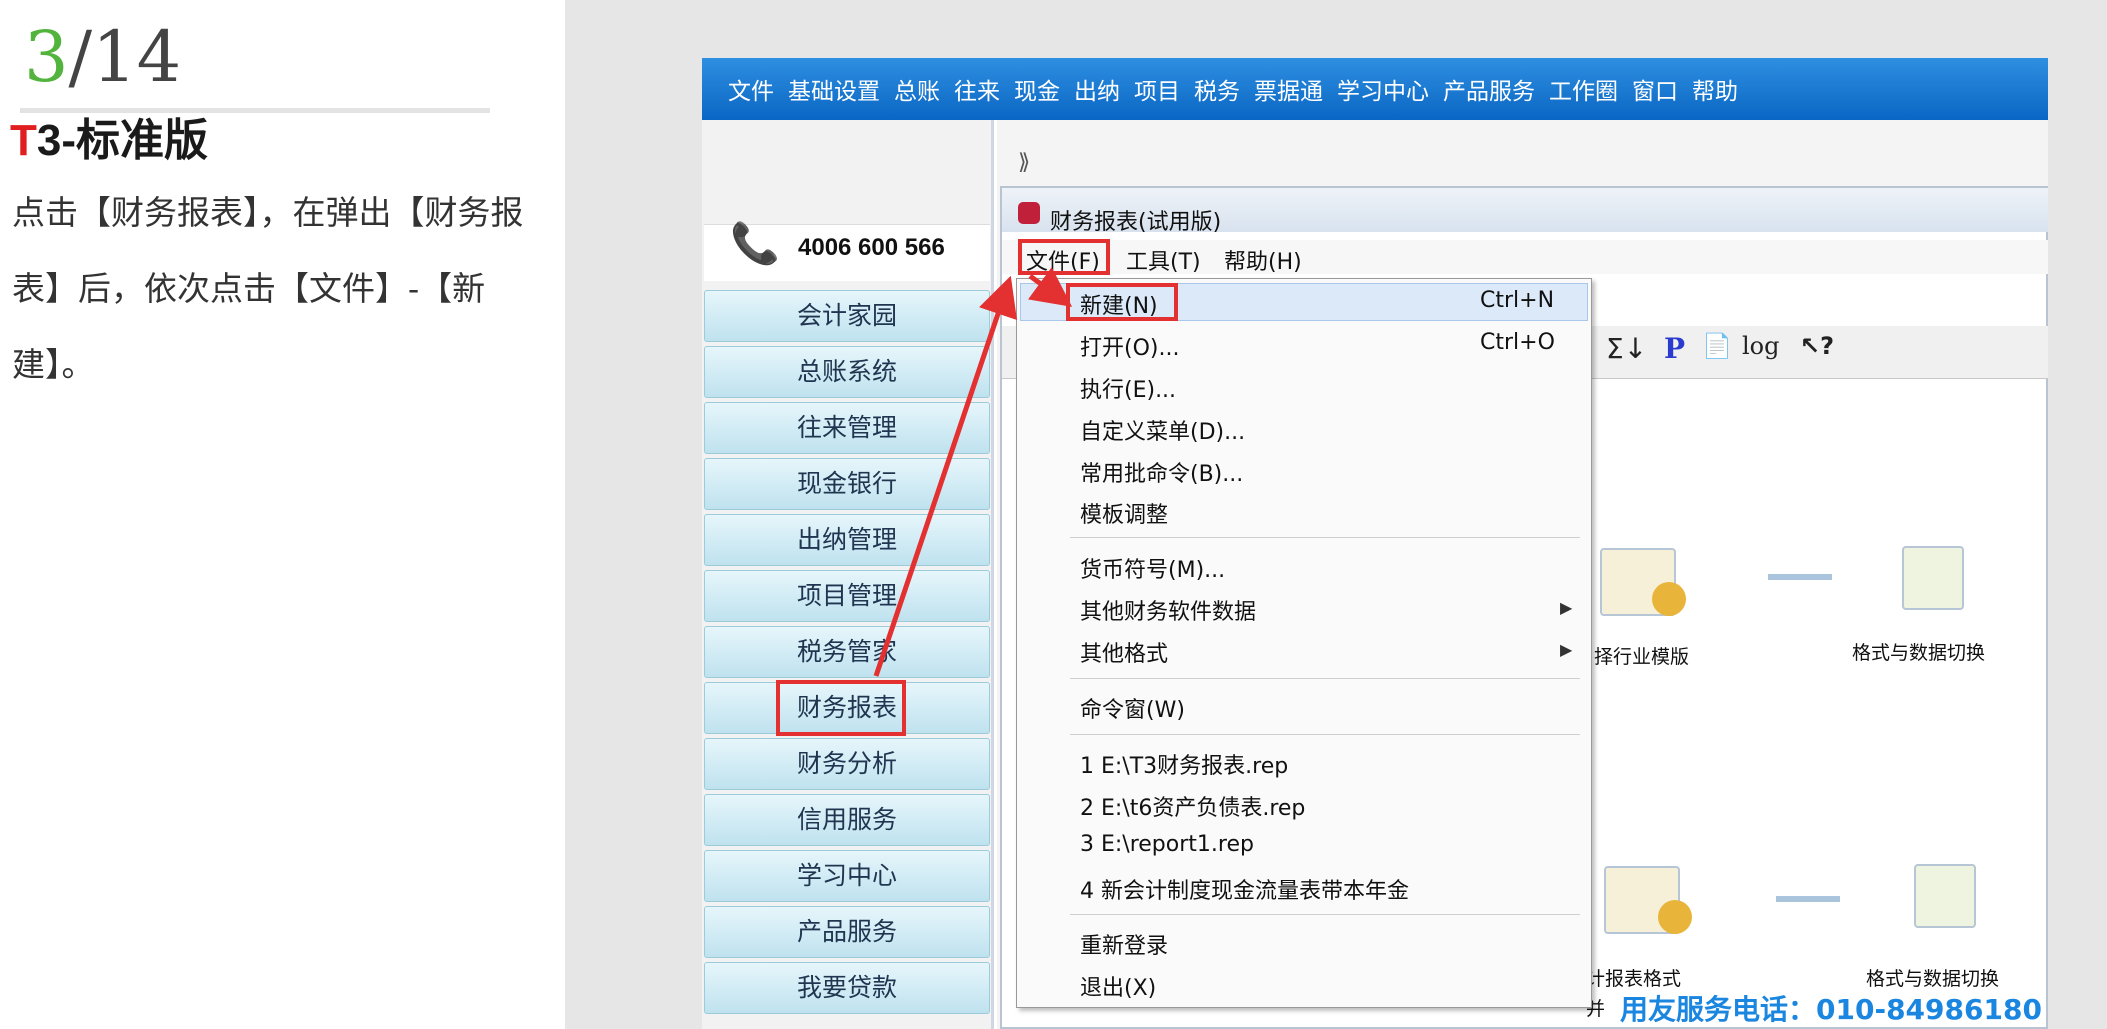  Describe the element at coordinates (1050, 287) in the screenshot. I see `arrow-to-new-item` at that location.